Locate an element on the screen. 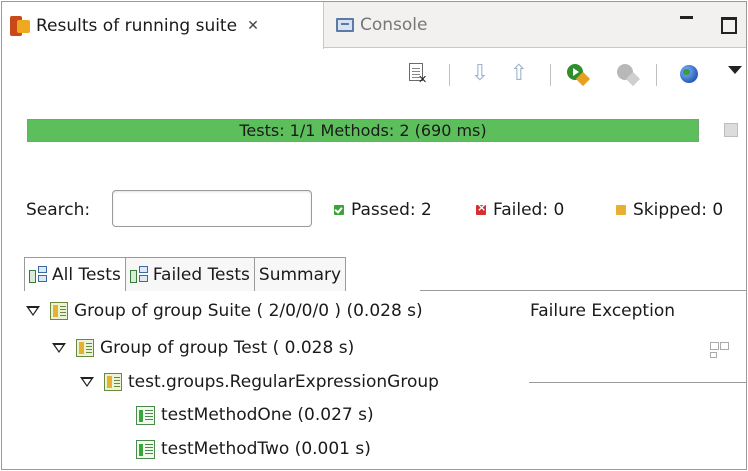 This screenshot has width=748, height=471. tree-node-label: test.groups.RegularExpressionGroup is located at coordinates (283, 382).